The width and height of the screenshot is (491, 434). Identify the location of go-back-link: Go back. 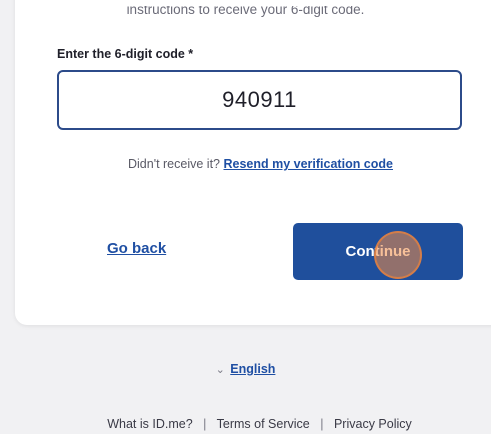
(136, 248).